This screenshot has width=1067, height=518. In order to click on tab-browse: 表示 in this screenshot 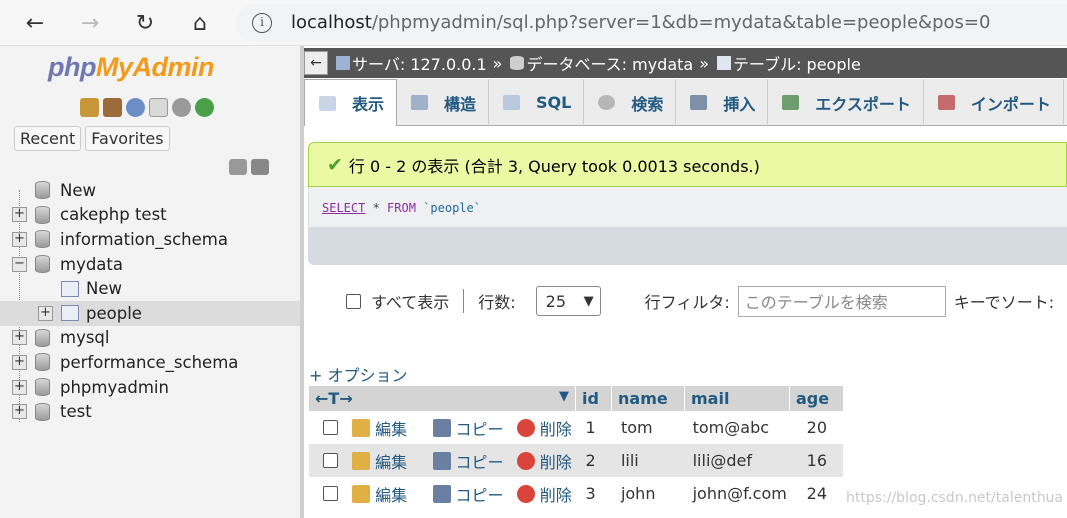, I will do `click(351, 102)`.